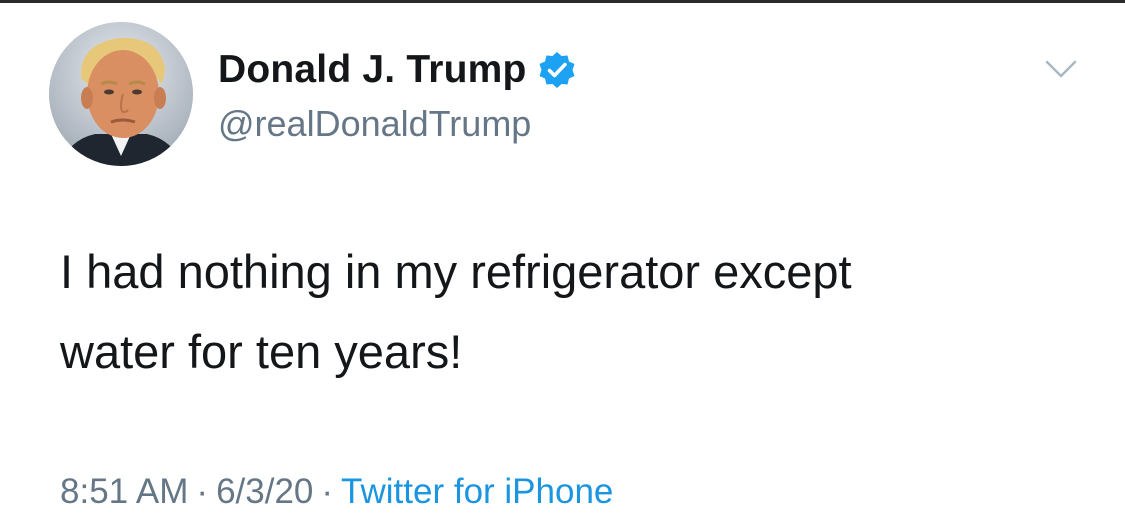  Describe the element at coordinates (261, 351) in the screenshot. I see `tweet-text-line-2: water for ten years!` at that location.